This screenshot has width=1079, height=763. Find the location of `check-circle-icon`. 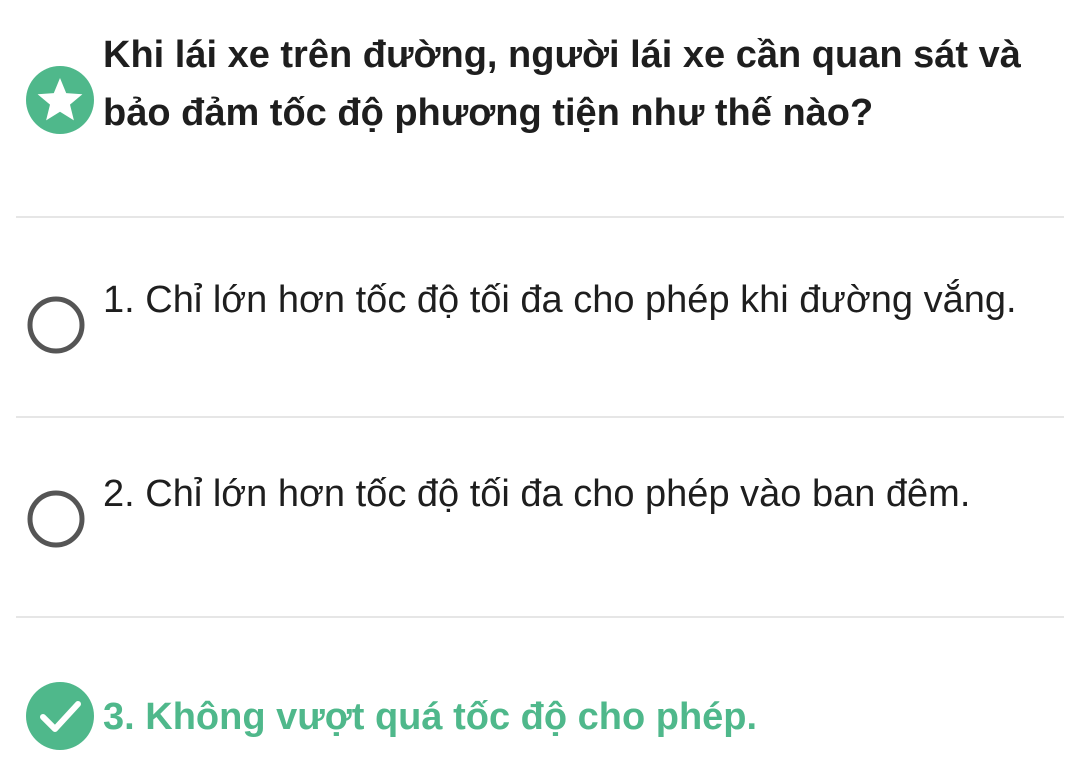

check-circle-icon is located at coordinates (60, 716).